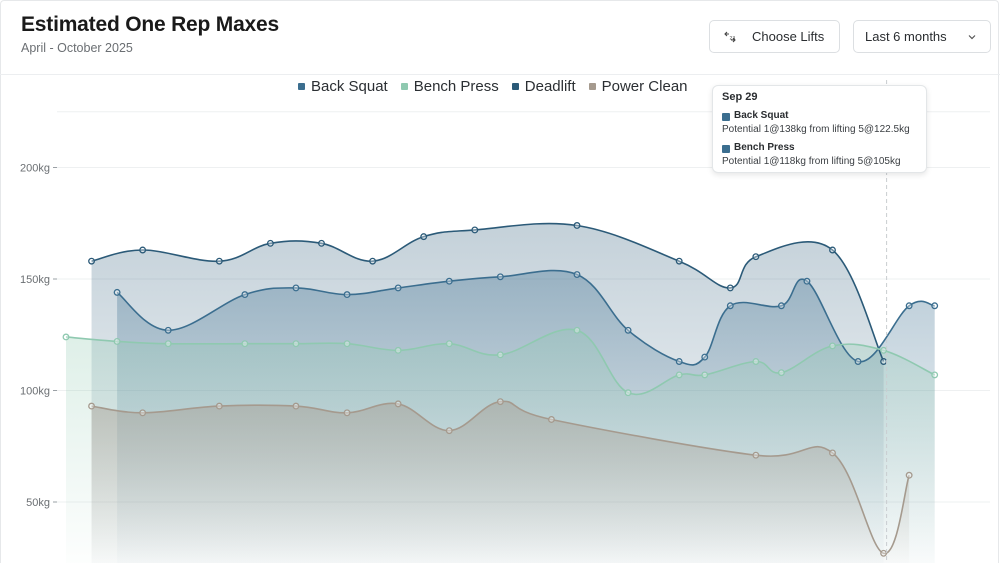 Image resolution: width=1000 pixels, height=563 pixels. I want to click on y-tick-label: 200kg, so click(35, 169).